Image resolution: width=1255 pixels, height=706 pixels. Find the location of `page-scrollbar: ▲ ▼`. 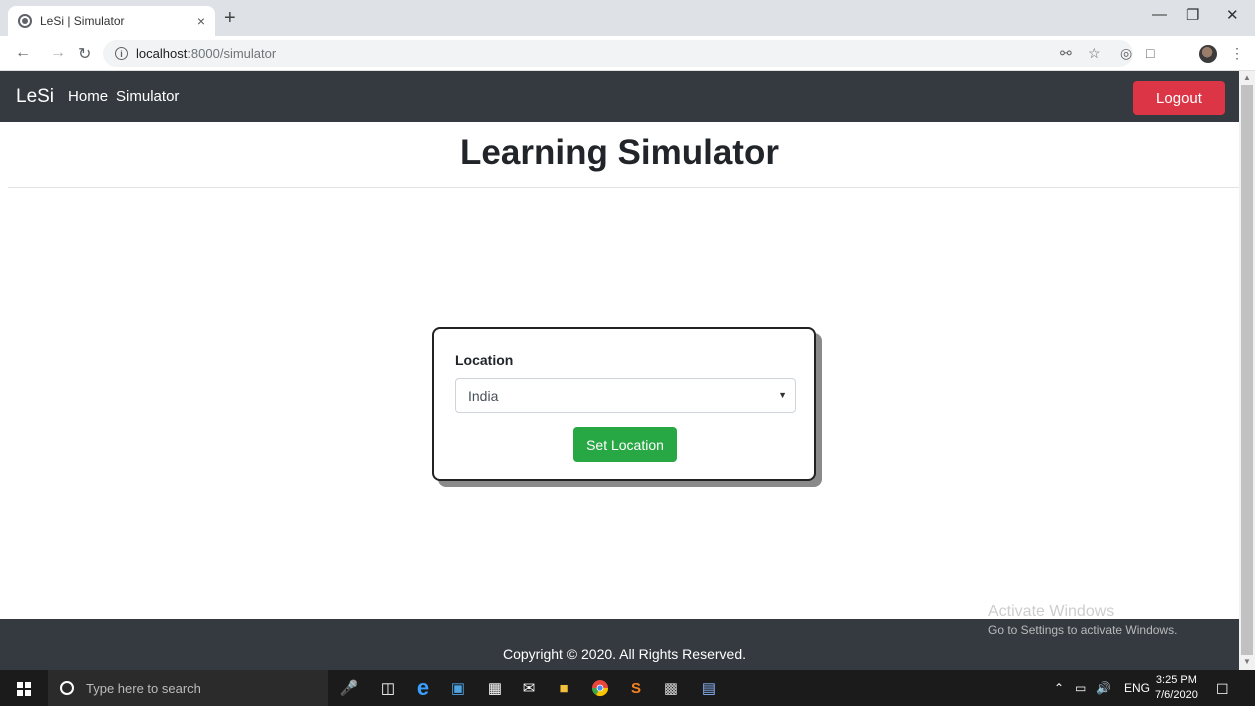

page-scrollbar: ▲ ▼ is located at coordinates (1247, 370).